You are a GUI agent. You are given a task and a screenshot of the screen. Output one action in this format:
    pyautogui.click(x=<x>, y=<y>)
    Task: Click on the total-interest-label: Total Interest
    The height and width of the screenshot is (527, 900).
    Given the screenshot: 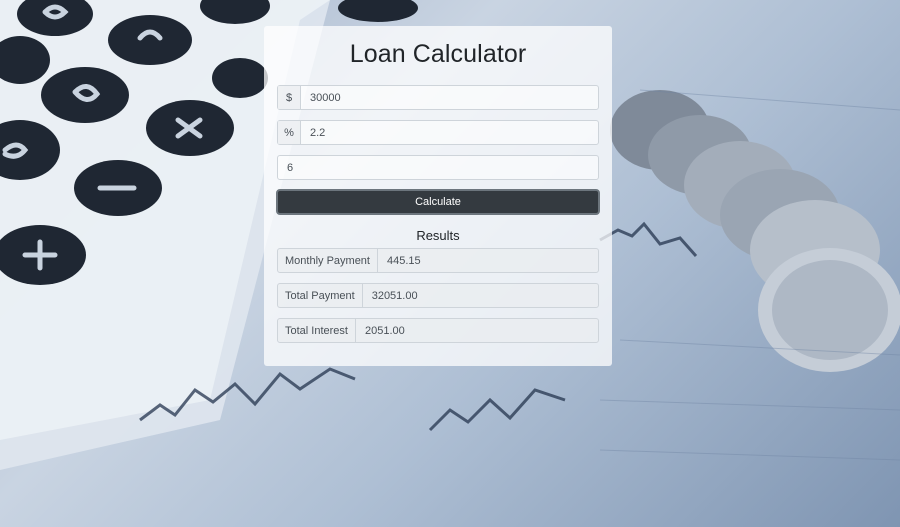 What is the action you would take?
    pyautogui.click(x=317, y=330)
    